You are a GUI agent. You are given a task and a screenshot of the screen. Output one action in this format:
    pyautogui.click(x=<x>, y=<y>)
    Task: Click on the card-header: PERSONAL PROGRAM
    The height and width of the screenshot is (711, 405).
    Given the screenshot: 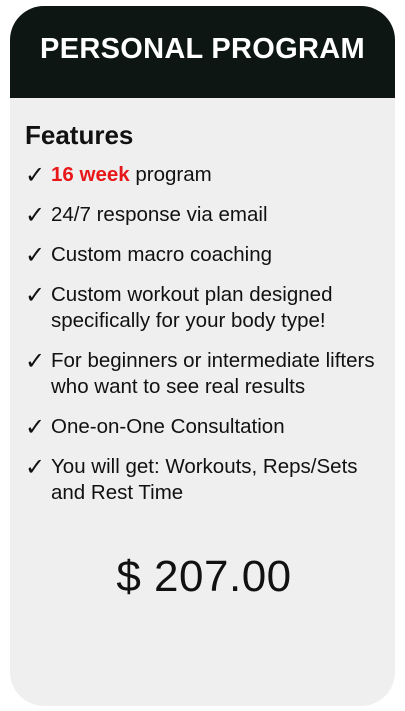 What is the action you would take?
    pyautogui.click(x=202, y=52)
    